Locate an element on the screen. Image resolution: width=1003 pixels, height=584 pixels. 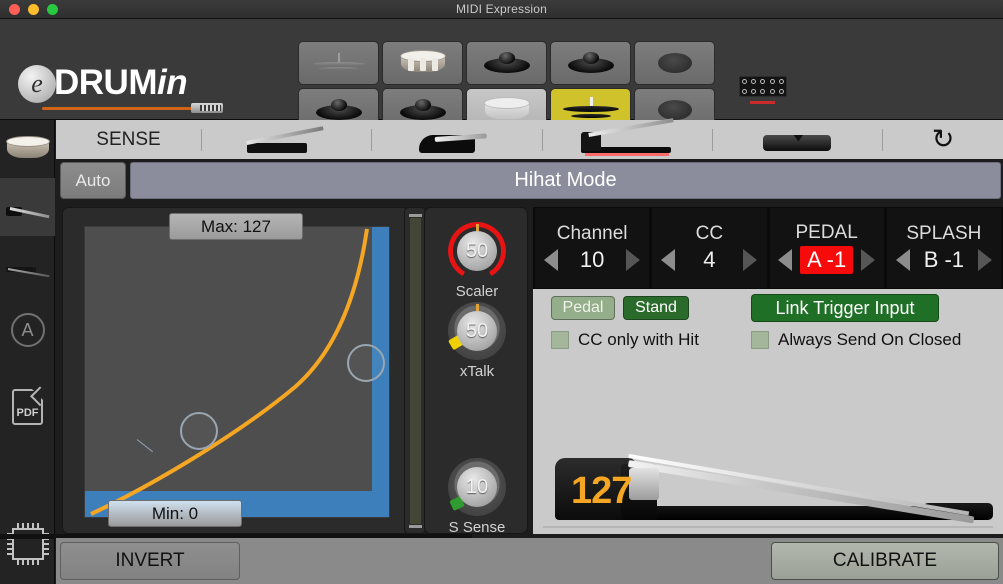
invert-button: INVERT is located at coordinates (150, 561).